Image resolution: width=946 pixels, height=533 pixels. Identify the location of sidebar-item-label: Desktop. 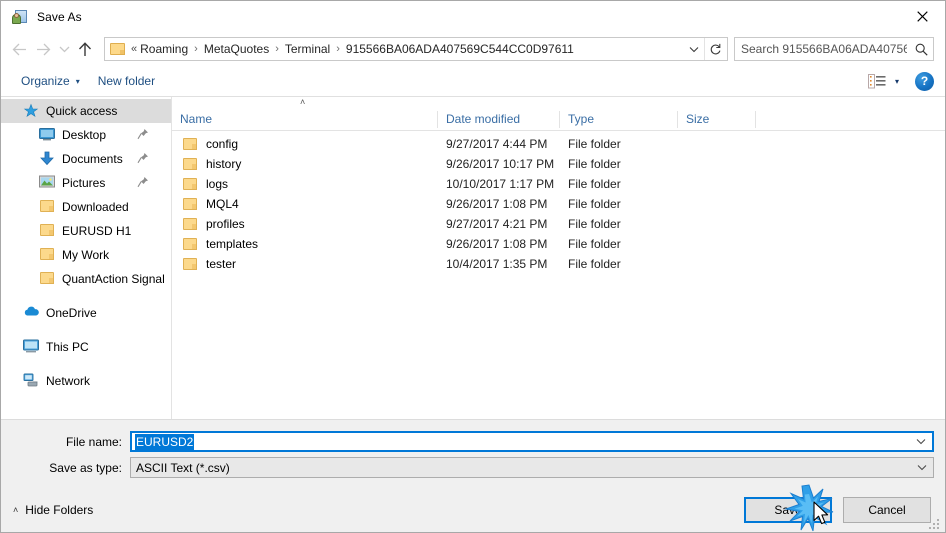
(84, 135).